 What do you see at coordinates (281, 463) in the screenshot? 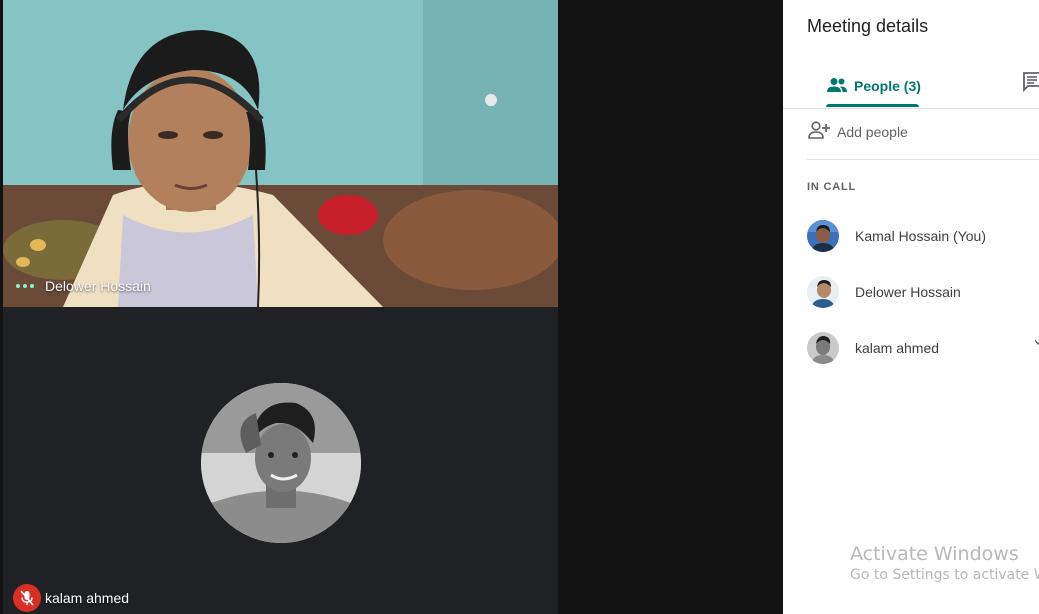
I see `participant-avatar` at bounding box center [281, 463].